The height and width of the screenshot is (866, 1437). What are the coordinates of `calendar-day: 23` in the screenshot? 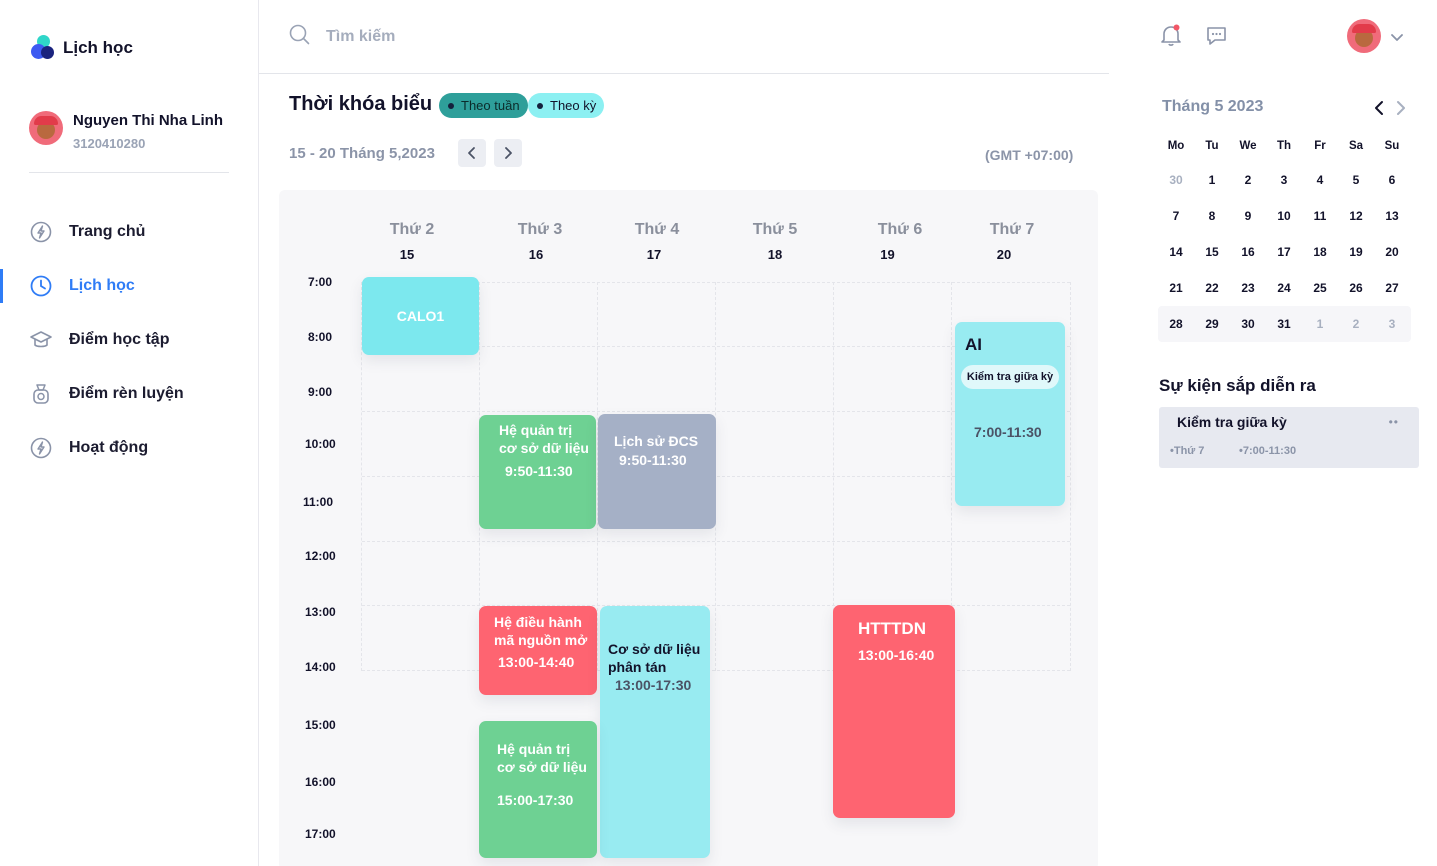 It's located at (1248, 288).